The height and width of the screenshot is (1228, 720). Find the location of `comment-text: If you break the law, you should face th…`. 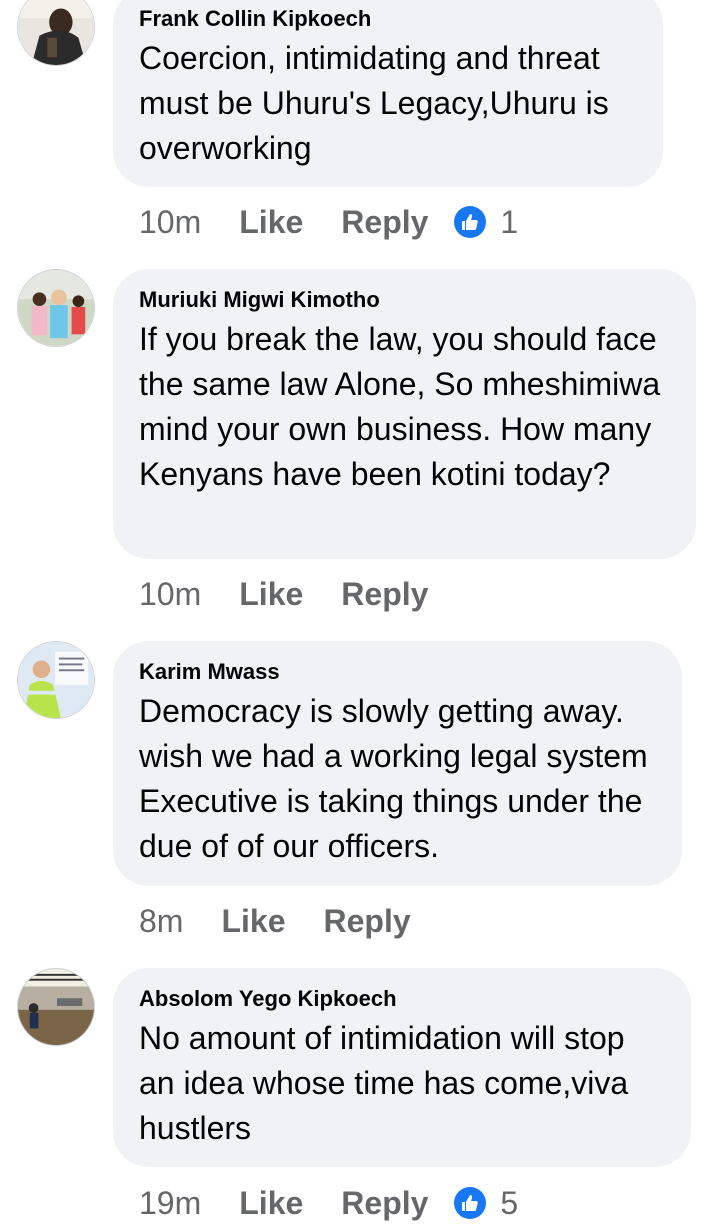

comment-text: If you break the law, you should face th… is located at coordinates (400, 406).